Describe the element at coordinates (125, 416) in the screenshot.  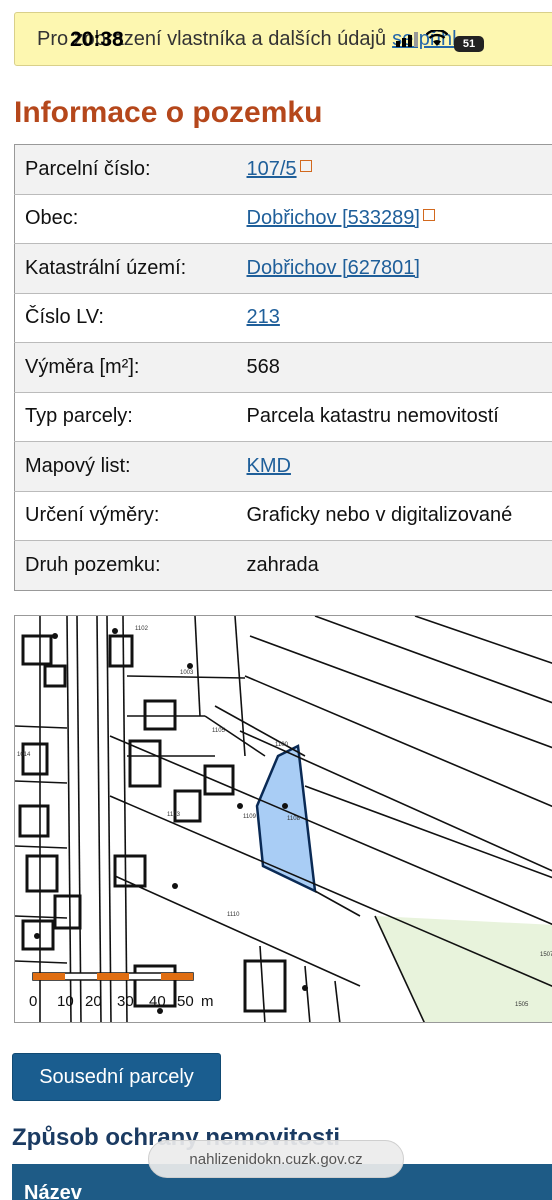
I see `info-label: Typ parcely:` at that location.